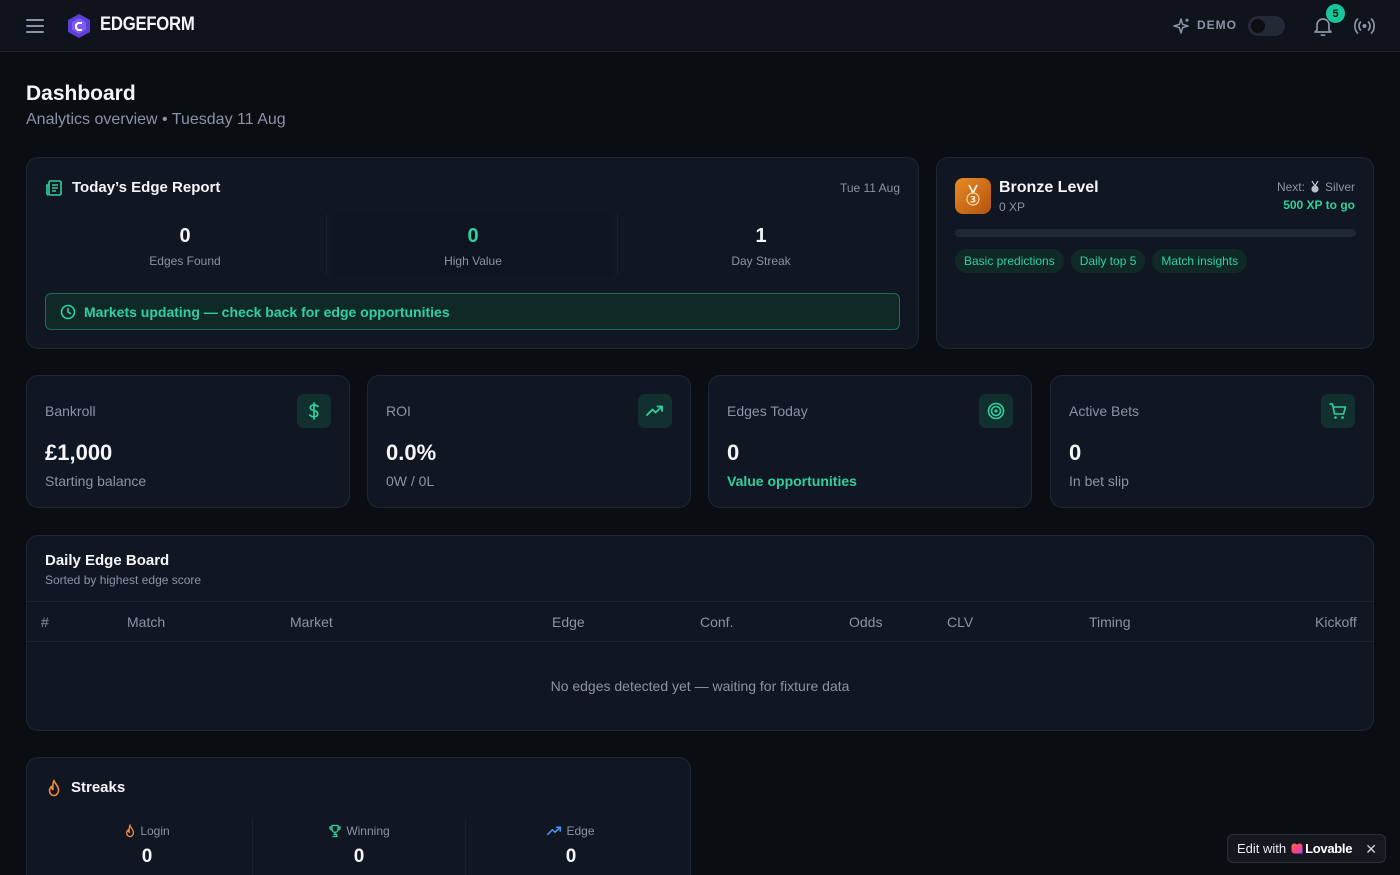  What do you see at coordinates (1012, 207) in the screenshot?
I see `level-xp: 0 XP` at bounding box center [1012, 207].